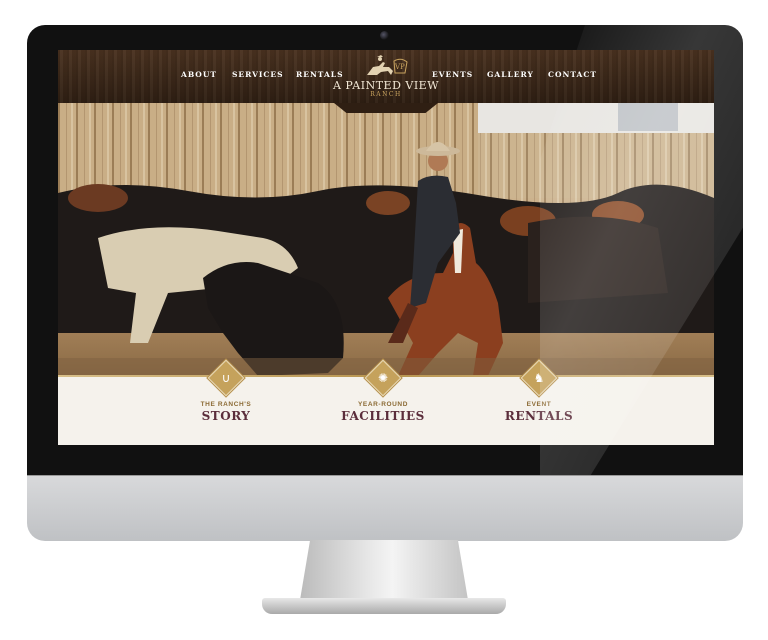  I want to click on nav-about: ABOUT, so click(199, 74).